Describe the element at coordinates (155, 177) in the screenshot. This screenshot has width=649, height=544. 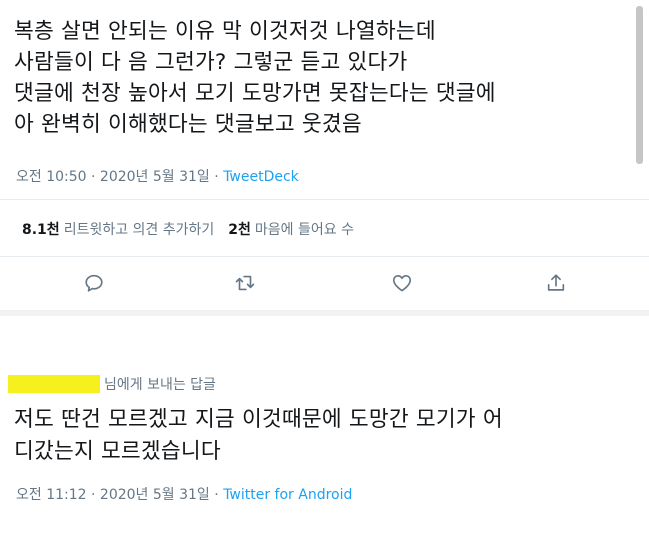
I see `tweet-date: 2020년 5월 31일` at that location.